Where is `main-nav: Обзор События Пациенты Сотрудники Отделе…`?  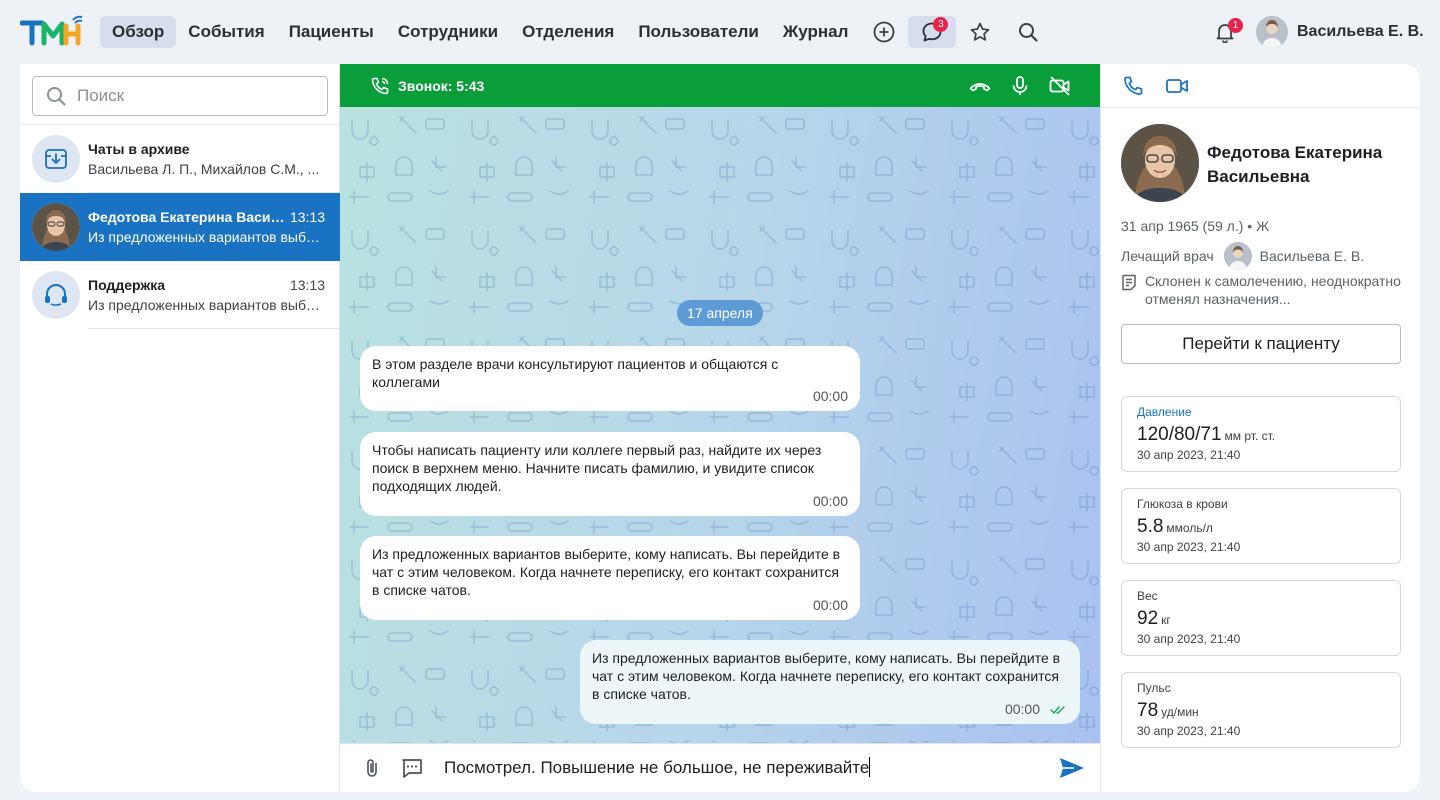
main-nav: Обзор События Пациенты Сотрудники Отделе… is located at coordinates (576, 32).